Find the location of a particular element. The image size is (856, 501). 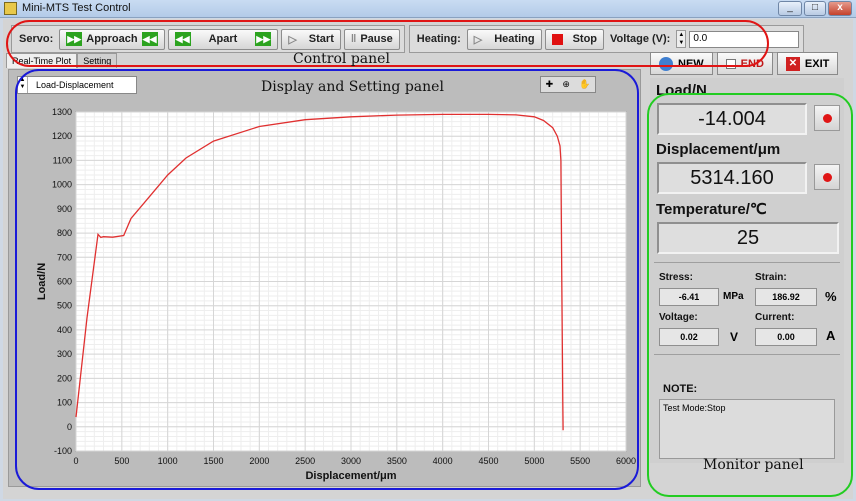

strain-unit: % is located at coordinates (831, 296).